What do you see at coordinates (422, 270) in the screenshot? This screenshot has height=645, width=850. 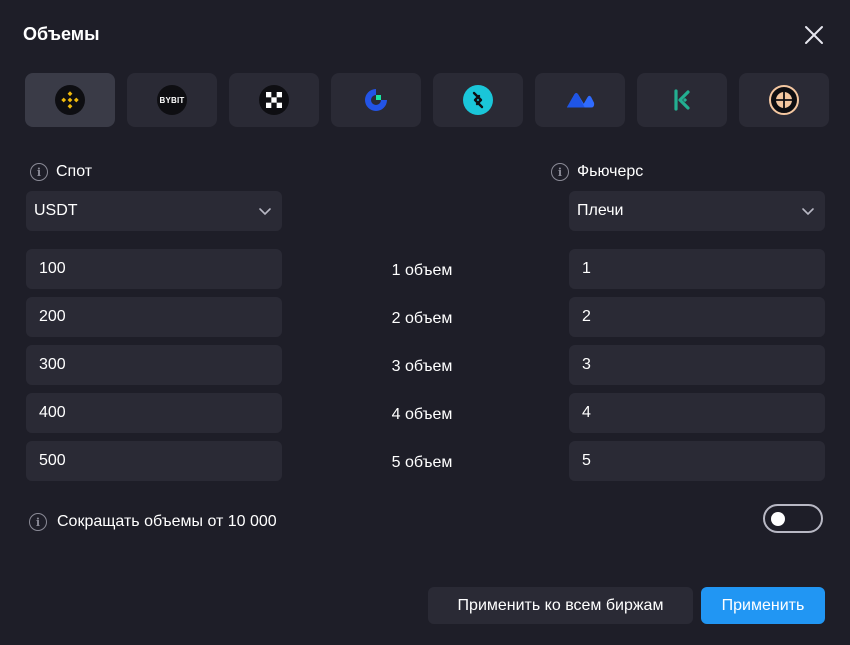 I see `volume-label-1: 1 объем` at bounding box center [422, 270].